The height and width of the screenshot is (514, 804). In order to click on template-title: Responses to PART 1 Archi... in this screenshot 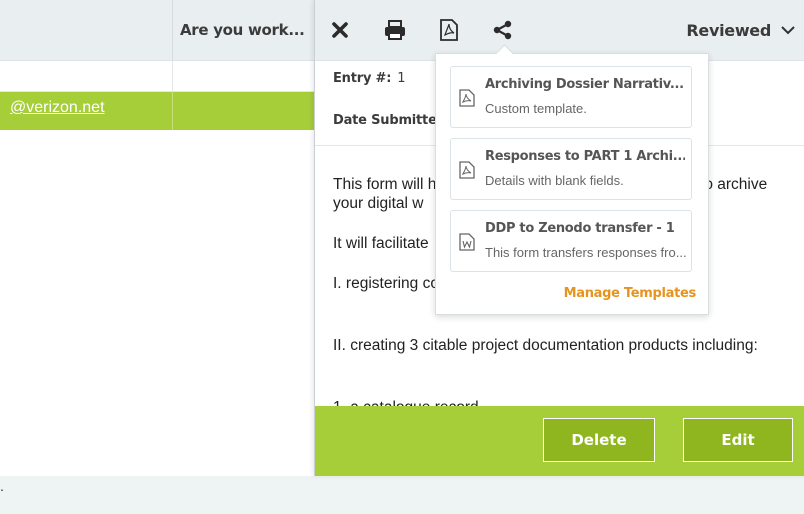, I will do `click(585, 156)`.